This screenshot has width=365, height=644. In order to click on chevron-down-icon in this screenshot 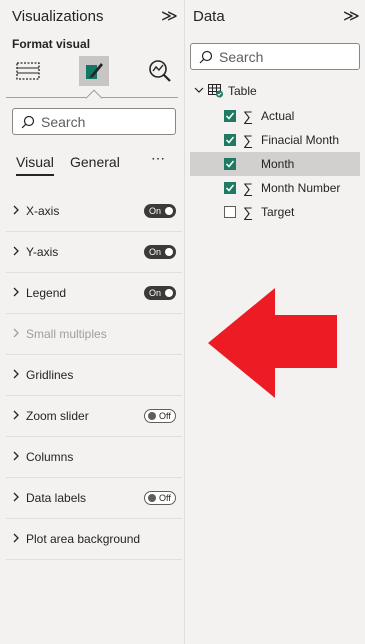, I will do `click(199, 91)`.